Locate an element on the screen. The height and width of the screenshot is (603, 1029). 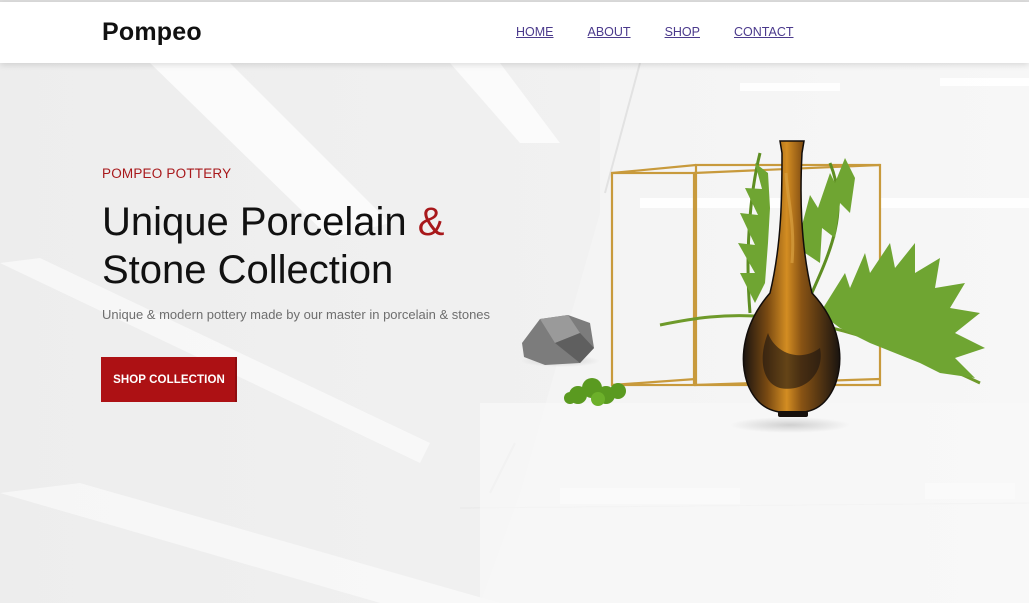
main-nav: HOME ABOUT SHOP CONTACT is located at coordinates (672, 32).